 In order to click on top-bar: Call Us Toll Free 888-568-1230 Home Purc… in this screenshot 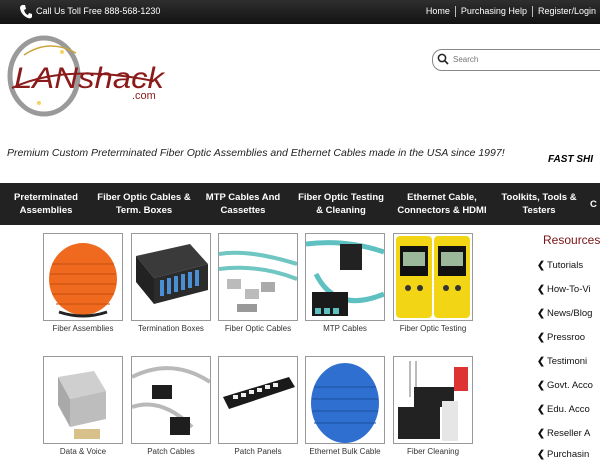, I will do `click(300, 12)`.